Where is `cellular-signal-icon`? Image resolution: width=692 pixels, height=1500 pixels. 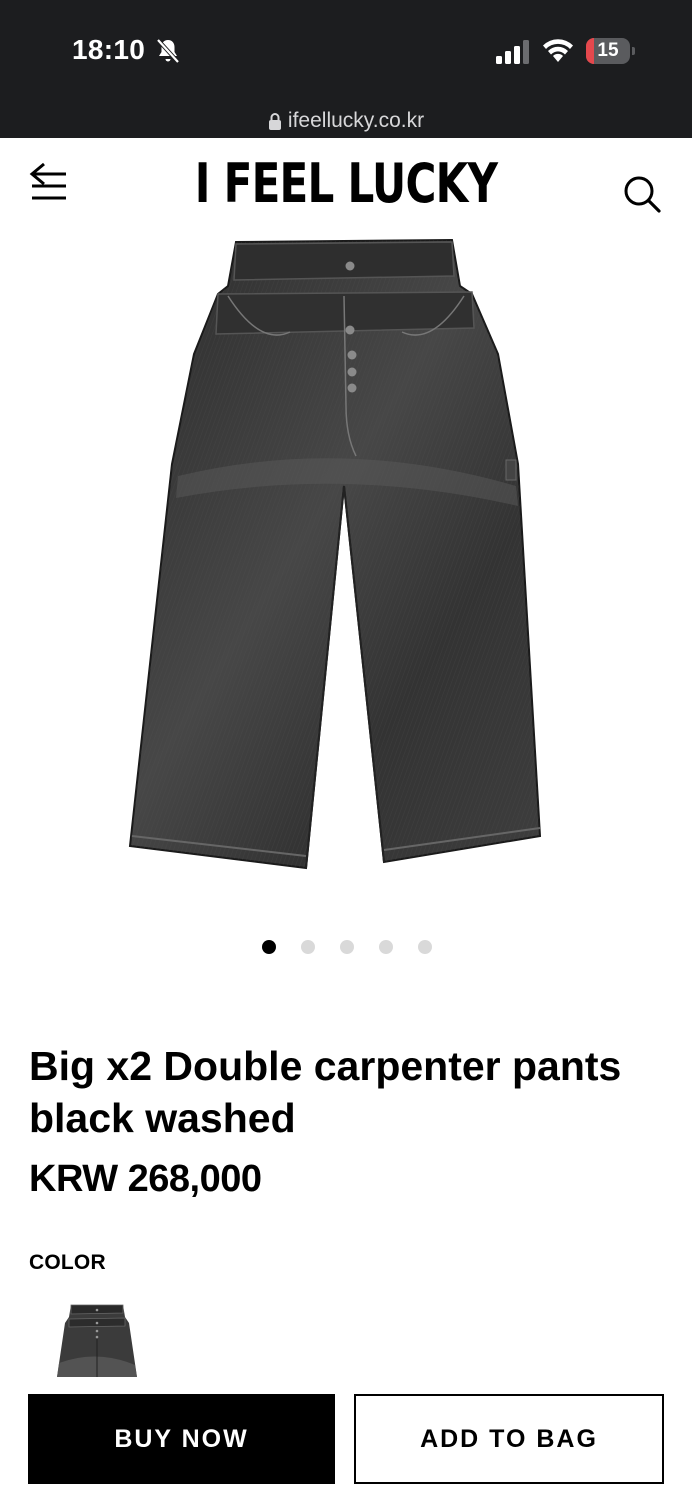 cellular-signal-icon is located at coordinates (512, 52).